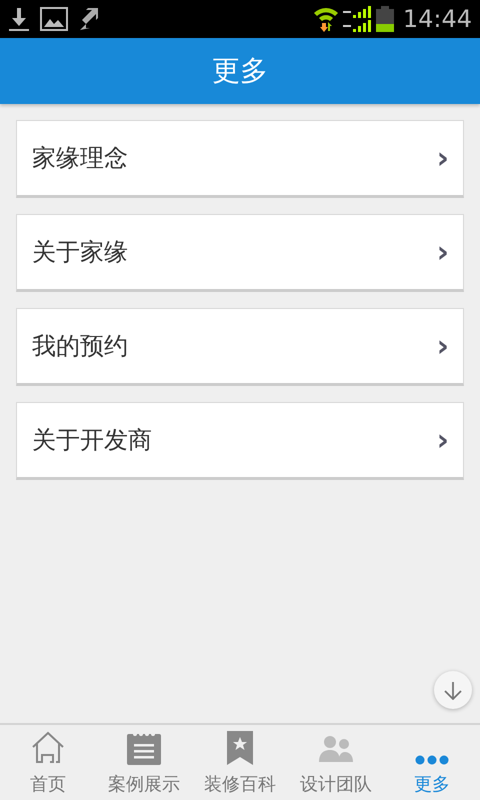  I want to click on arrow-down-icon, so click(453, 690).